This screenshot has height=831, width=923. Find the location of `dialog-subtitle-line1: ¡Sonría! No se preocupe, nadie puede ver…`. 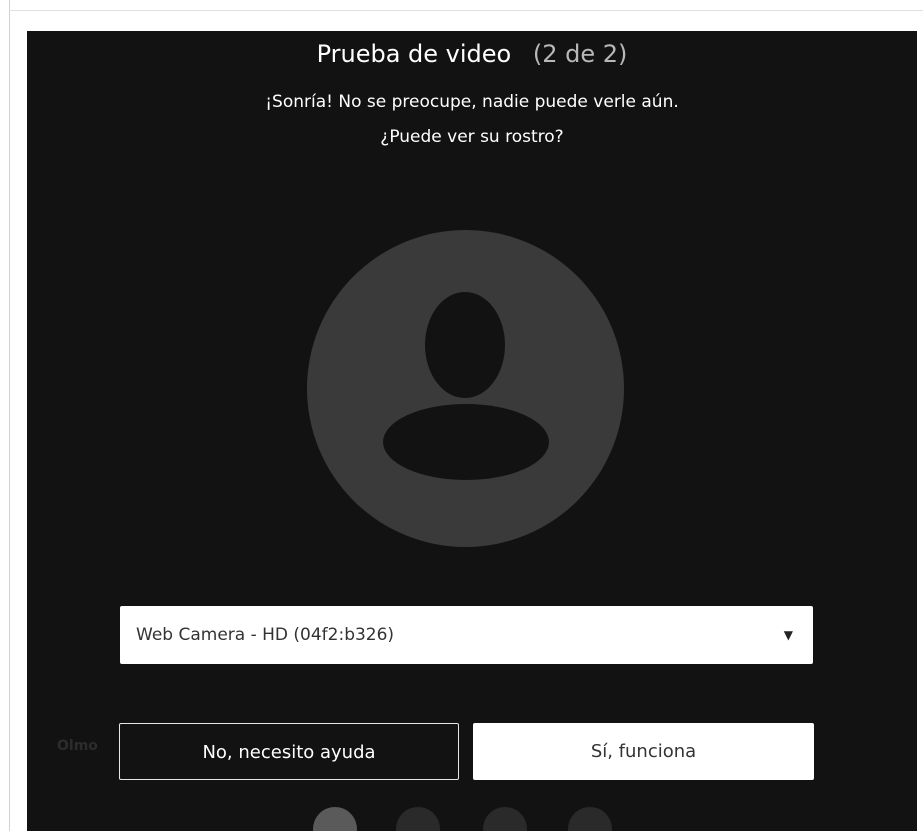

dialog-subtitle-line1: ¡Sonría! No se preocupe, nadie puede ver… is located at coordinates (472, 102).